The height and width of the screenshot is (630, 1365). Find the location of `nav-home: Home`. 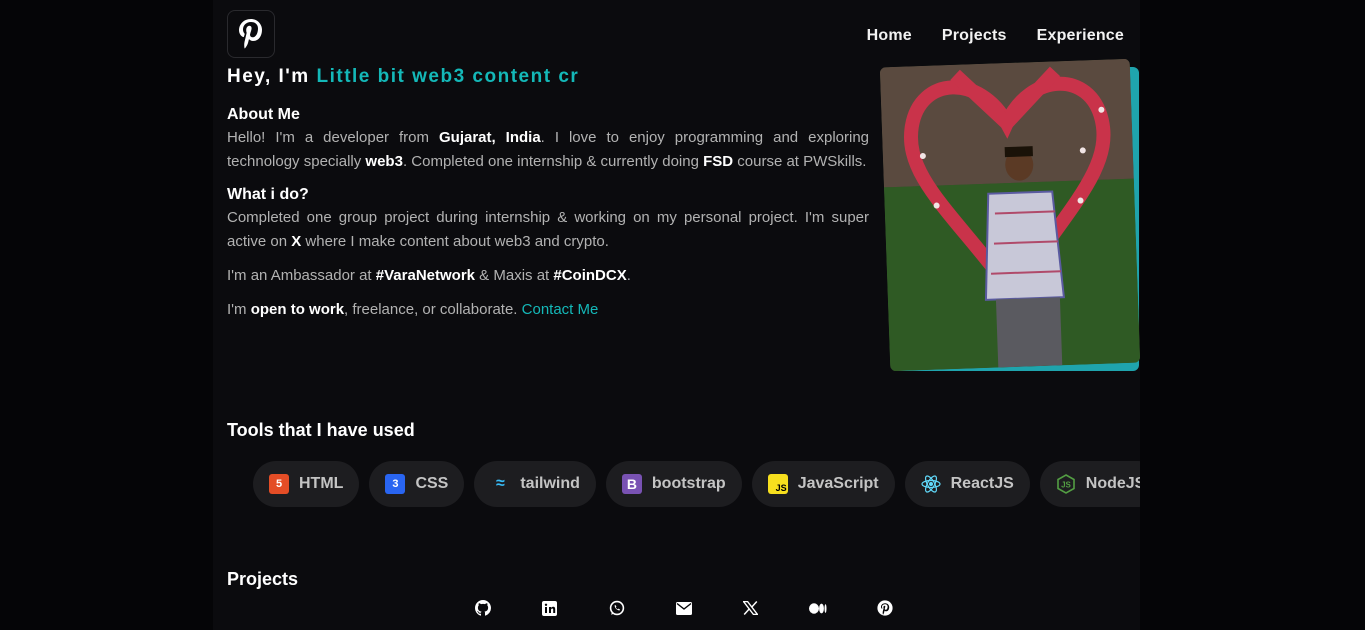

nav-home: Home is located at coordinates (889, 36).